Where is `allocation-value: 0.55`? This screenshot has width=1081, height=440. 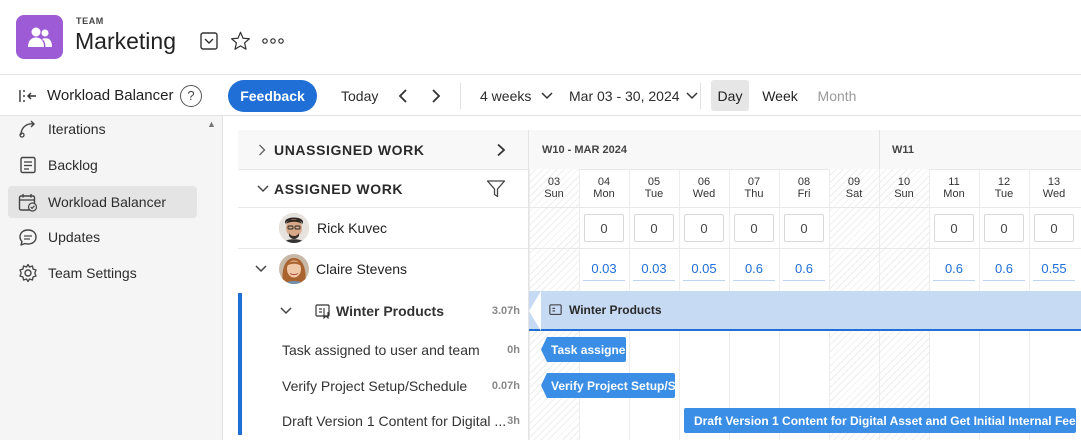 allocation-value: 0.55 is located at coordinates (1054, 269).